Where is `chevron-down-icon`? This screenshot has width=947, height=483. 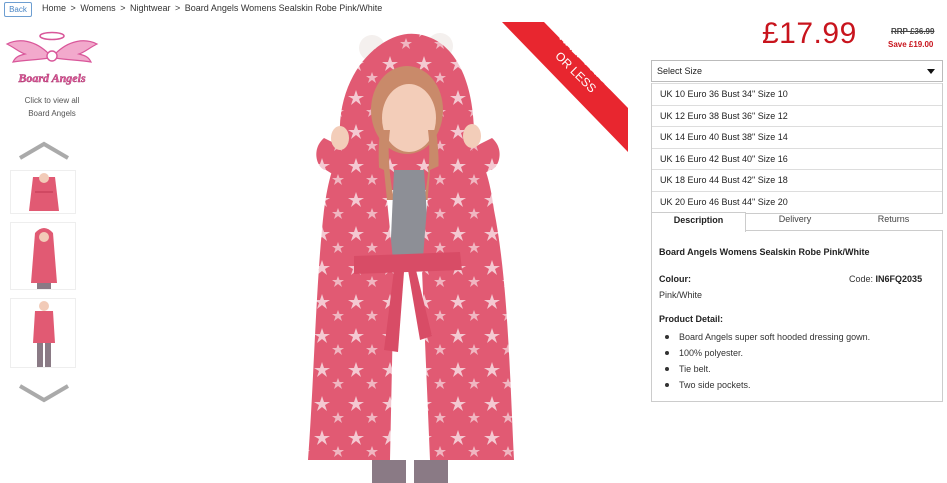 chevron-down-icon is located at coordinates (44, 394).